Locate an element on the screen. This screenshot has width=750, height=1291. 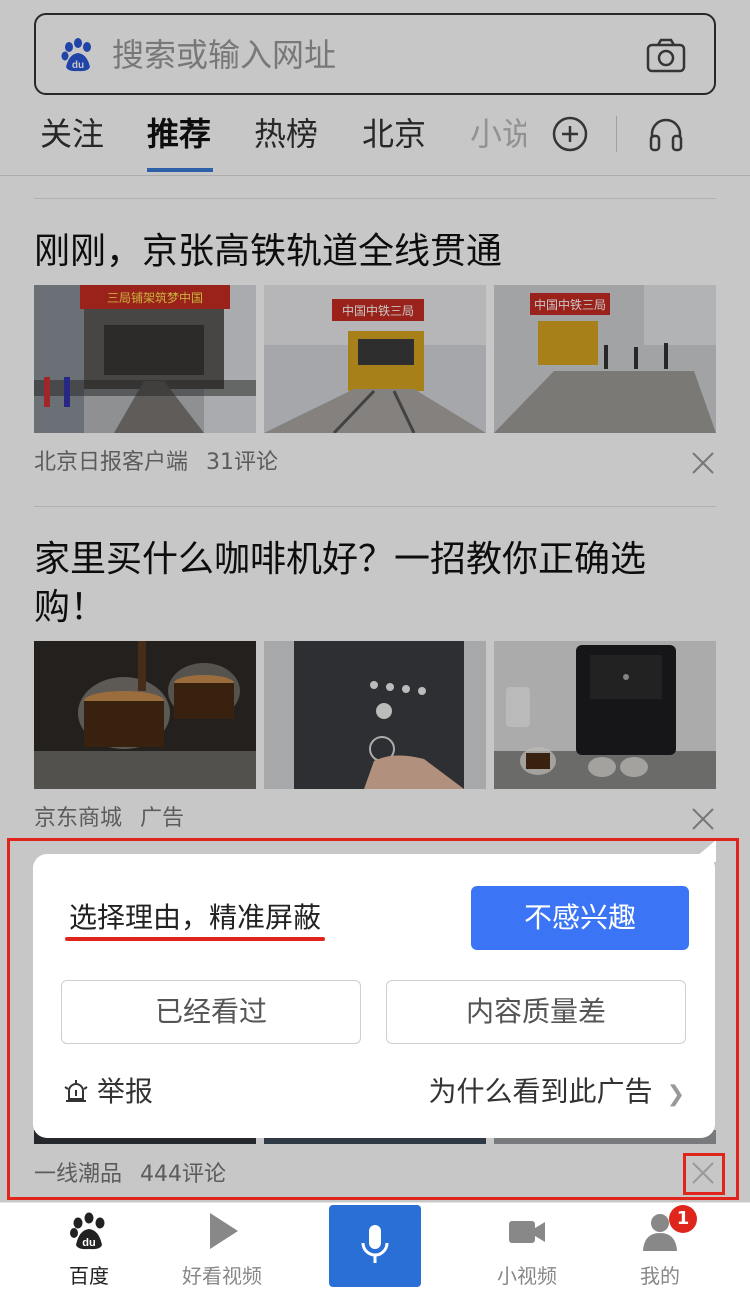
bottom-nav: du 百度 好看视频 小视频 1 我的 is located at coordinates (375, 1246).